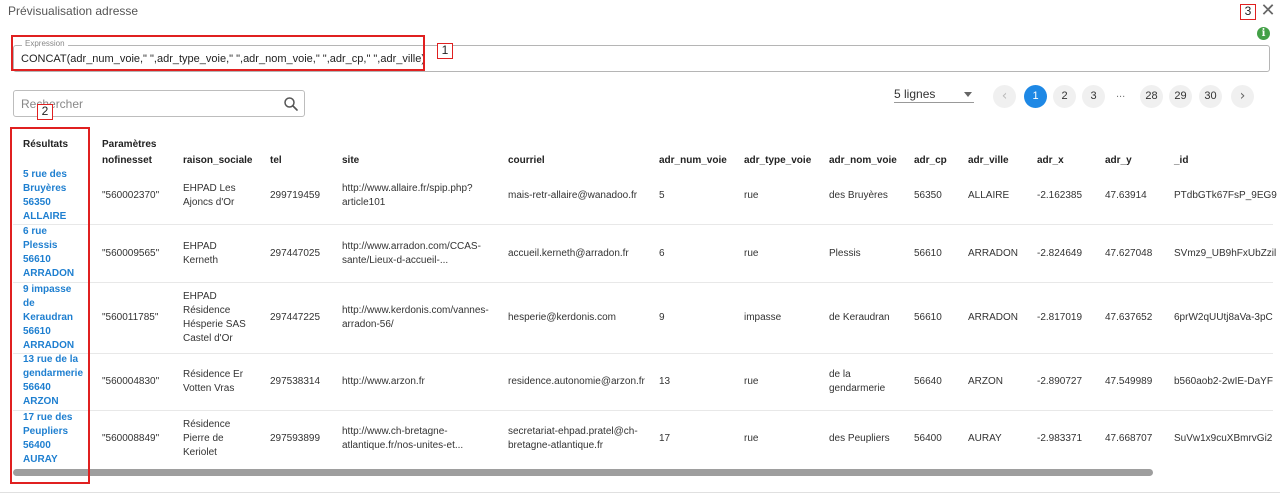  What do you see at coordinates (1181, 160) in the screenshot?
I see `column-header: _id` at bounding box center [1181, 160].